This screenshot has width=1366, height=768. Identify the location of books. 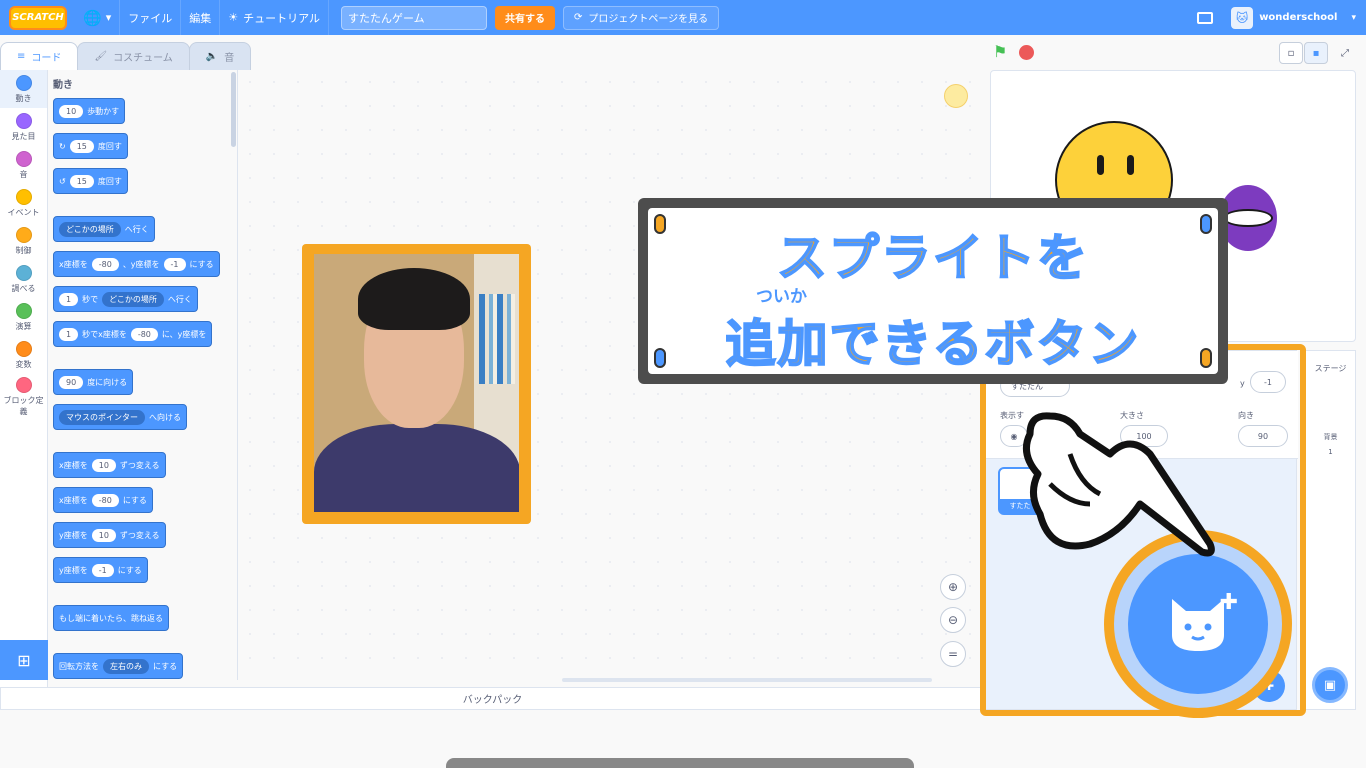
(497, 339).